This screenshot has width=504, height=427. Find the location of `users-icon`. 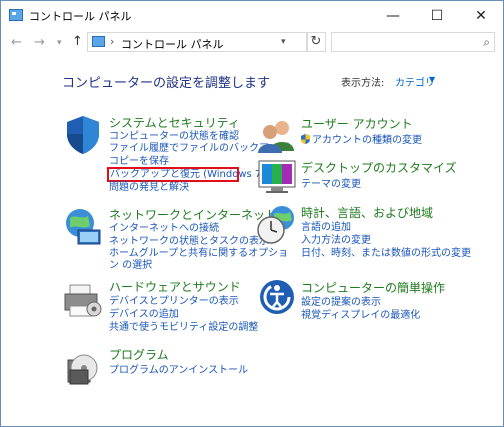

users-icon is located at coordinates (277, 136).